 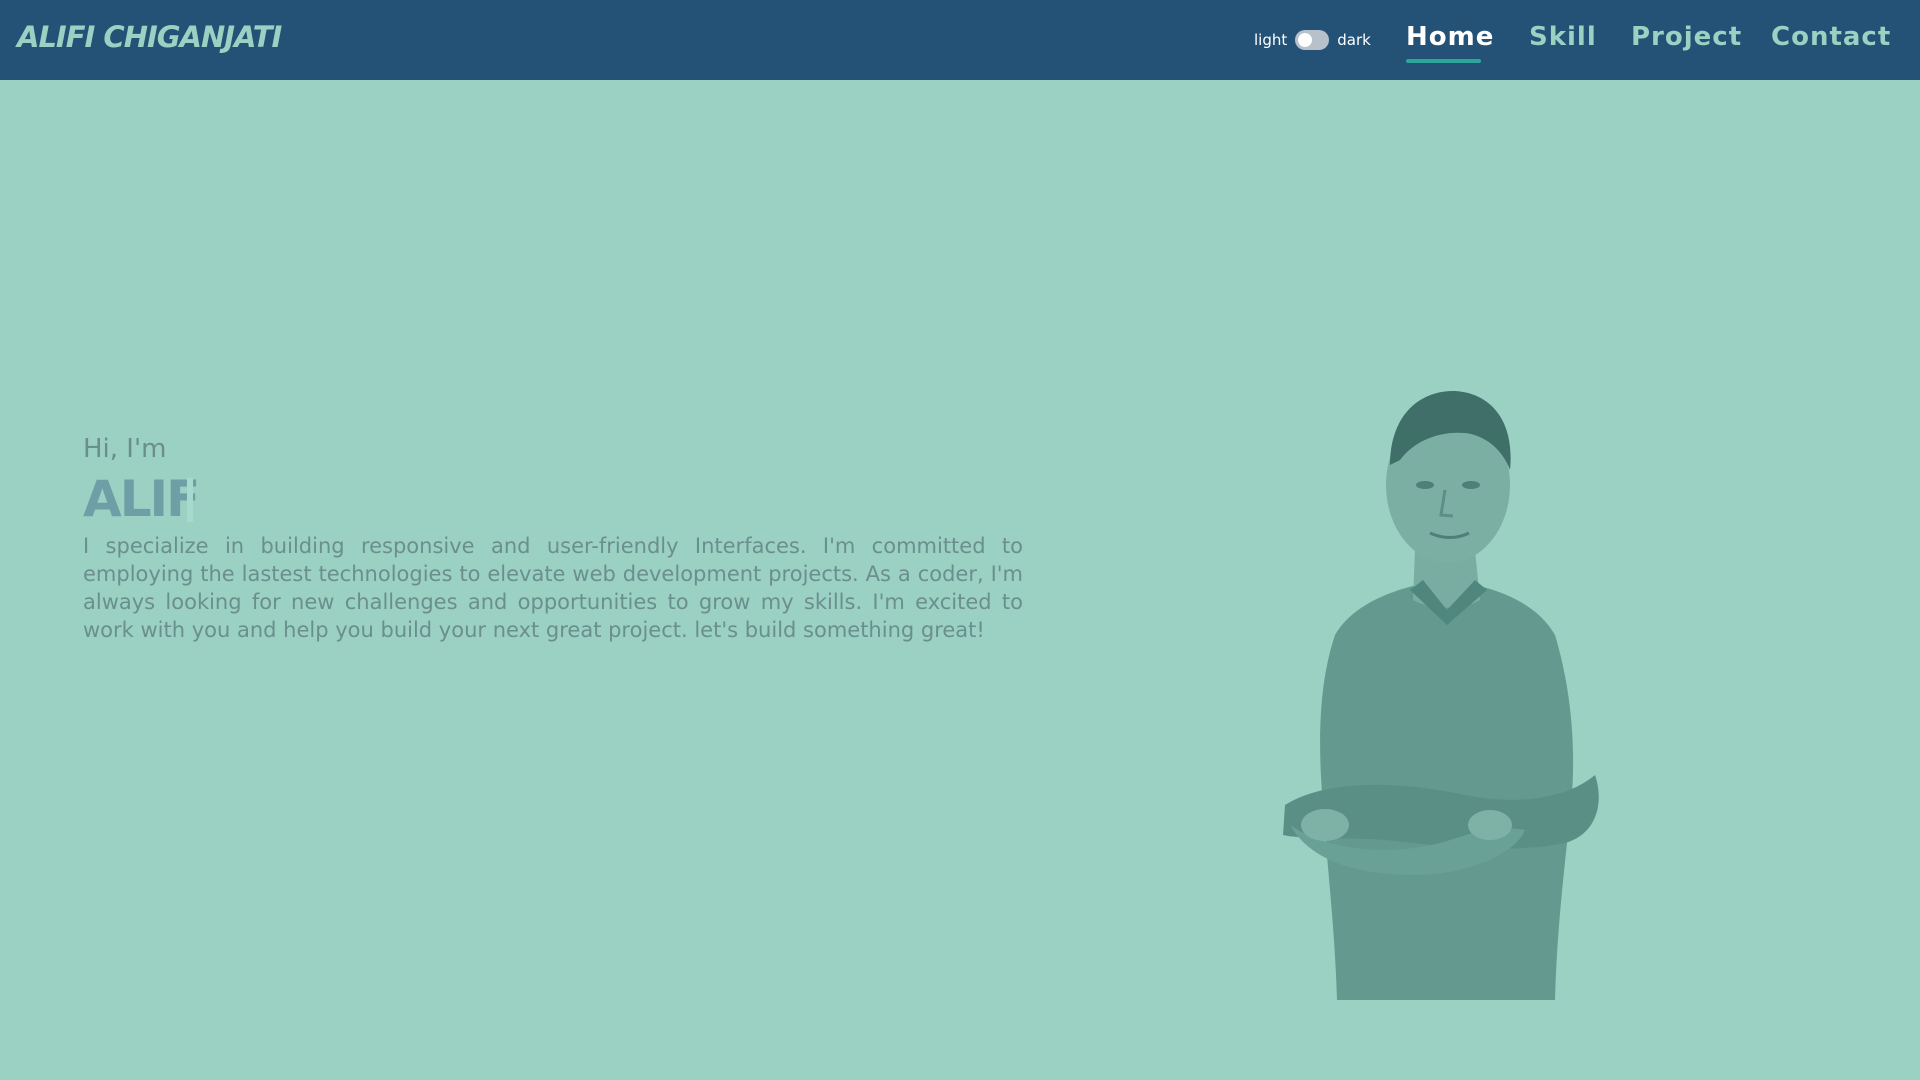 What do you see at coordinates (1305, 40) in the screenshot?
I see `theme-switch-knob` at bounding box center [1305, 40].